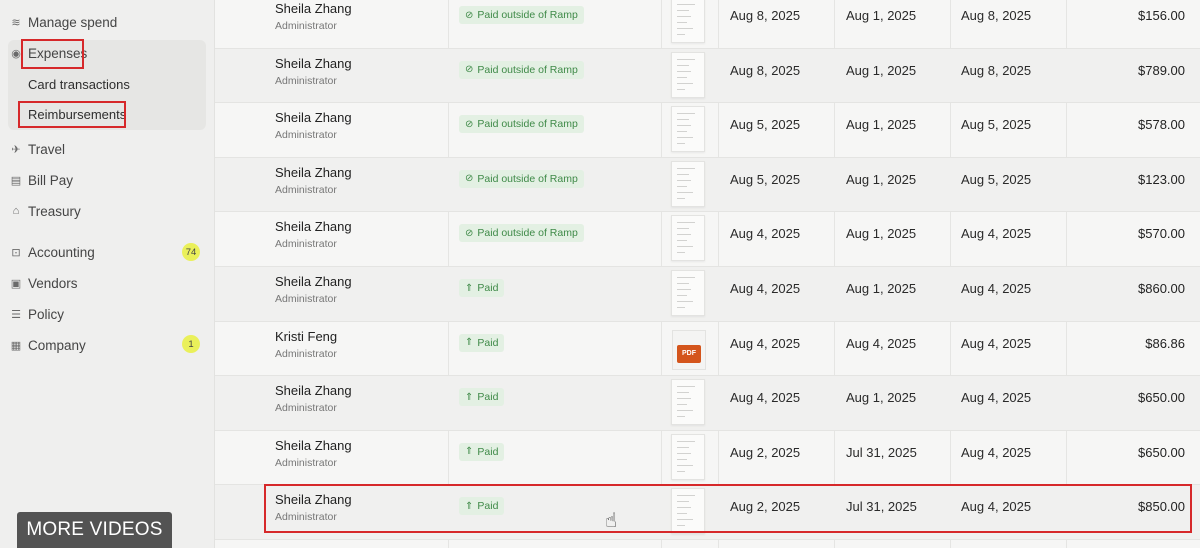  I want to click on nav-label: Manage spend, so click(73, 22).